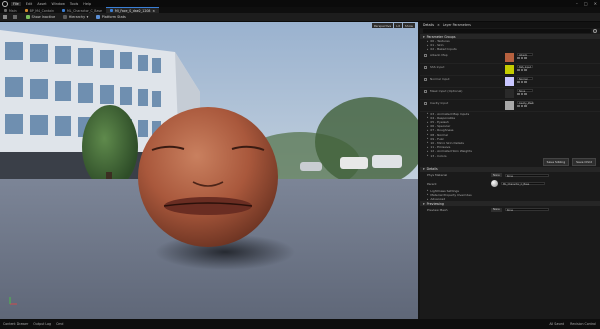 The height and width of the screenshot is (329, 600). What do you see at coordinates (586, 3) in the screenshot?
I see `maximize-icon: □` at bounding box center [586, 3].